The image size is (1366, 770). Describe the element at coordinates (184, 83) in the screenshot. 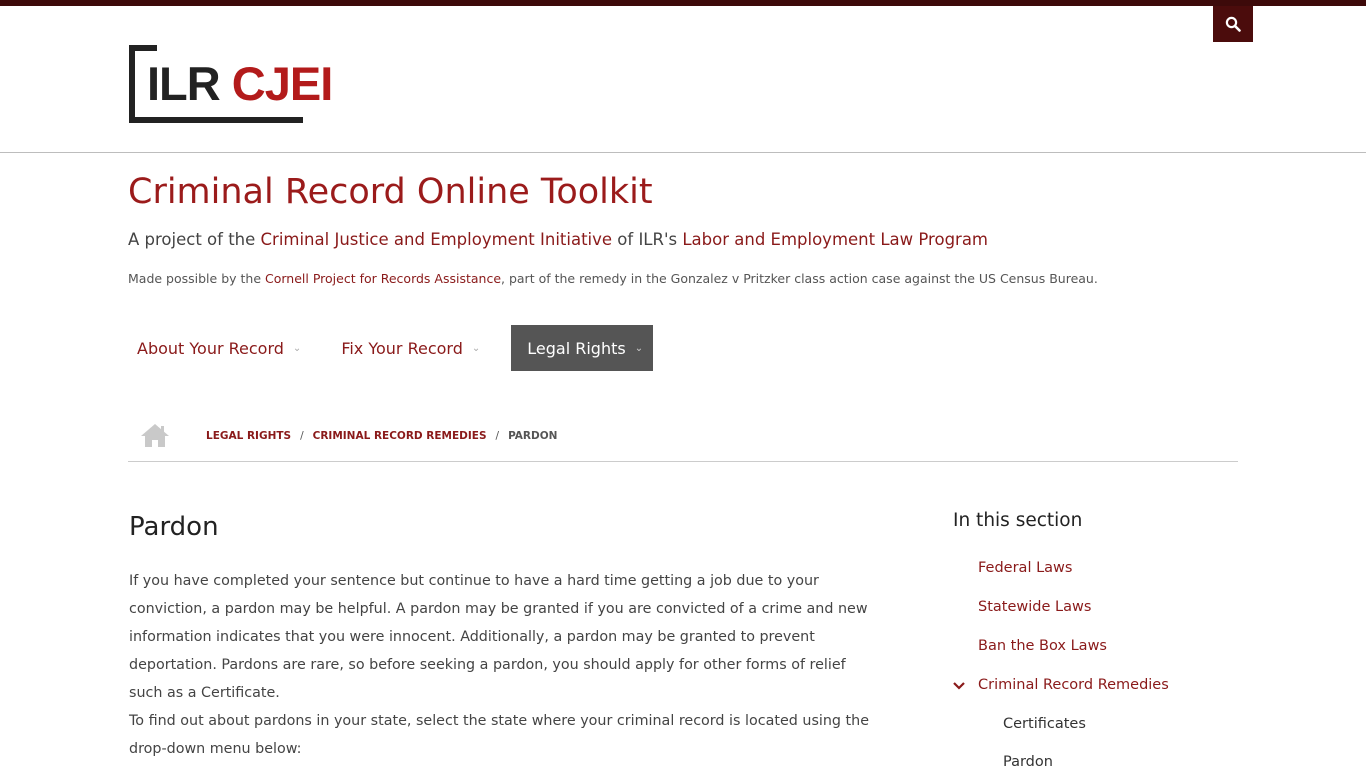

I see `logo-ilr: ILR` at that location.